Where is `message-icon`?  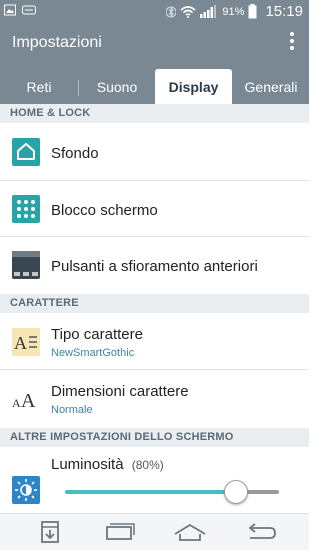
message-icon is located at coordinates (29, 10).